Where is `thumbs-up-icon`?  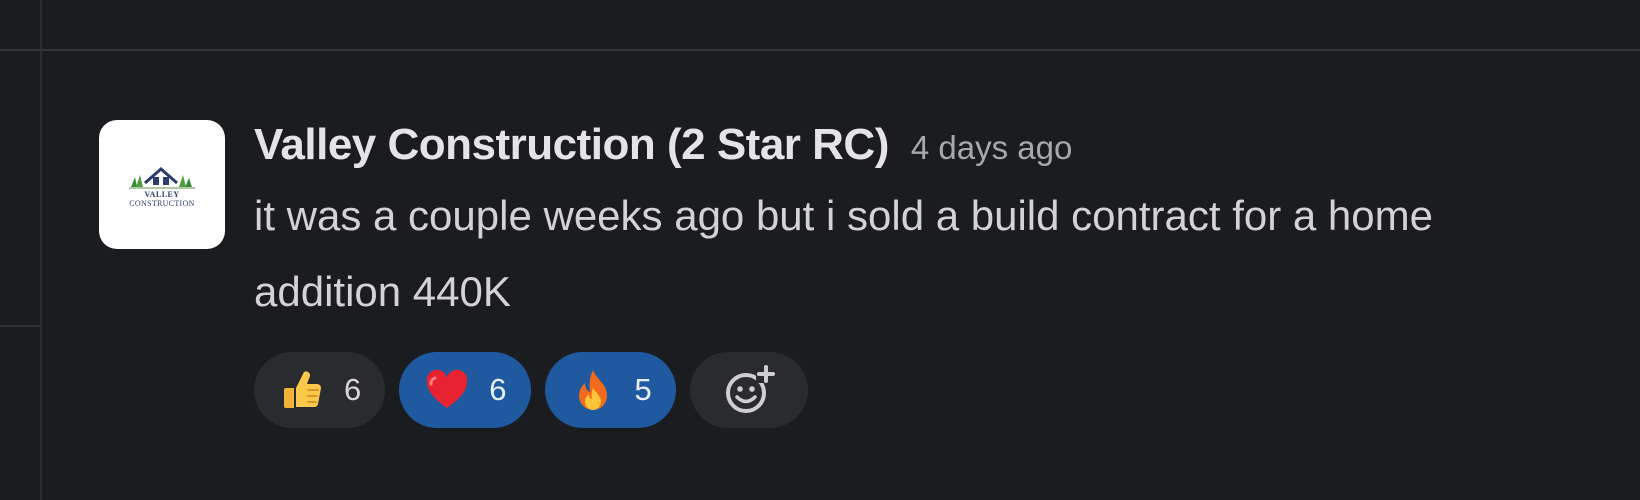 thumbs-up-icon is located at coordinates (302, 389).